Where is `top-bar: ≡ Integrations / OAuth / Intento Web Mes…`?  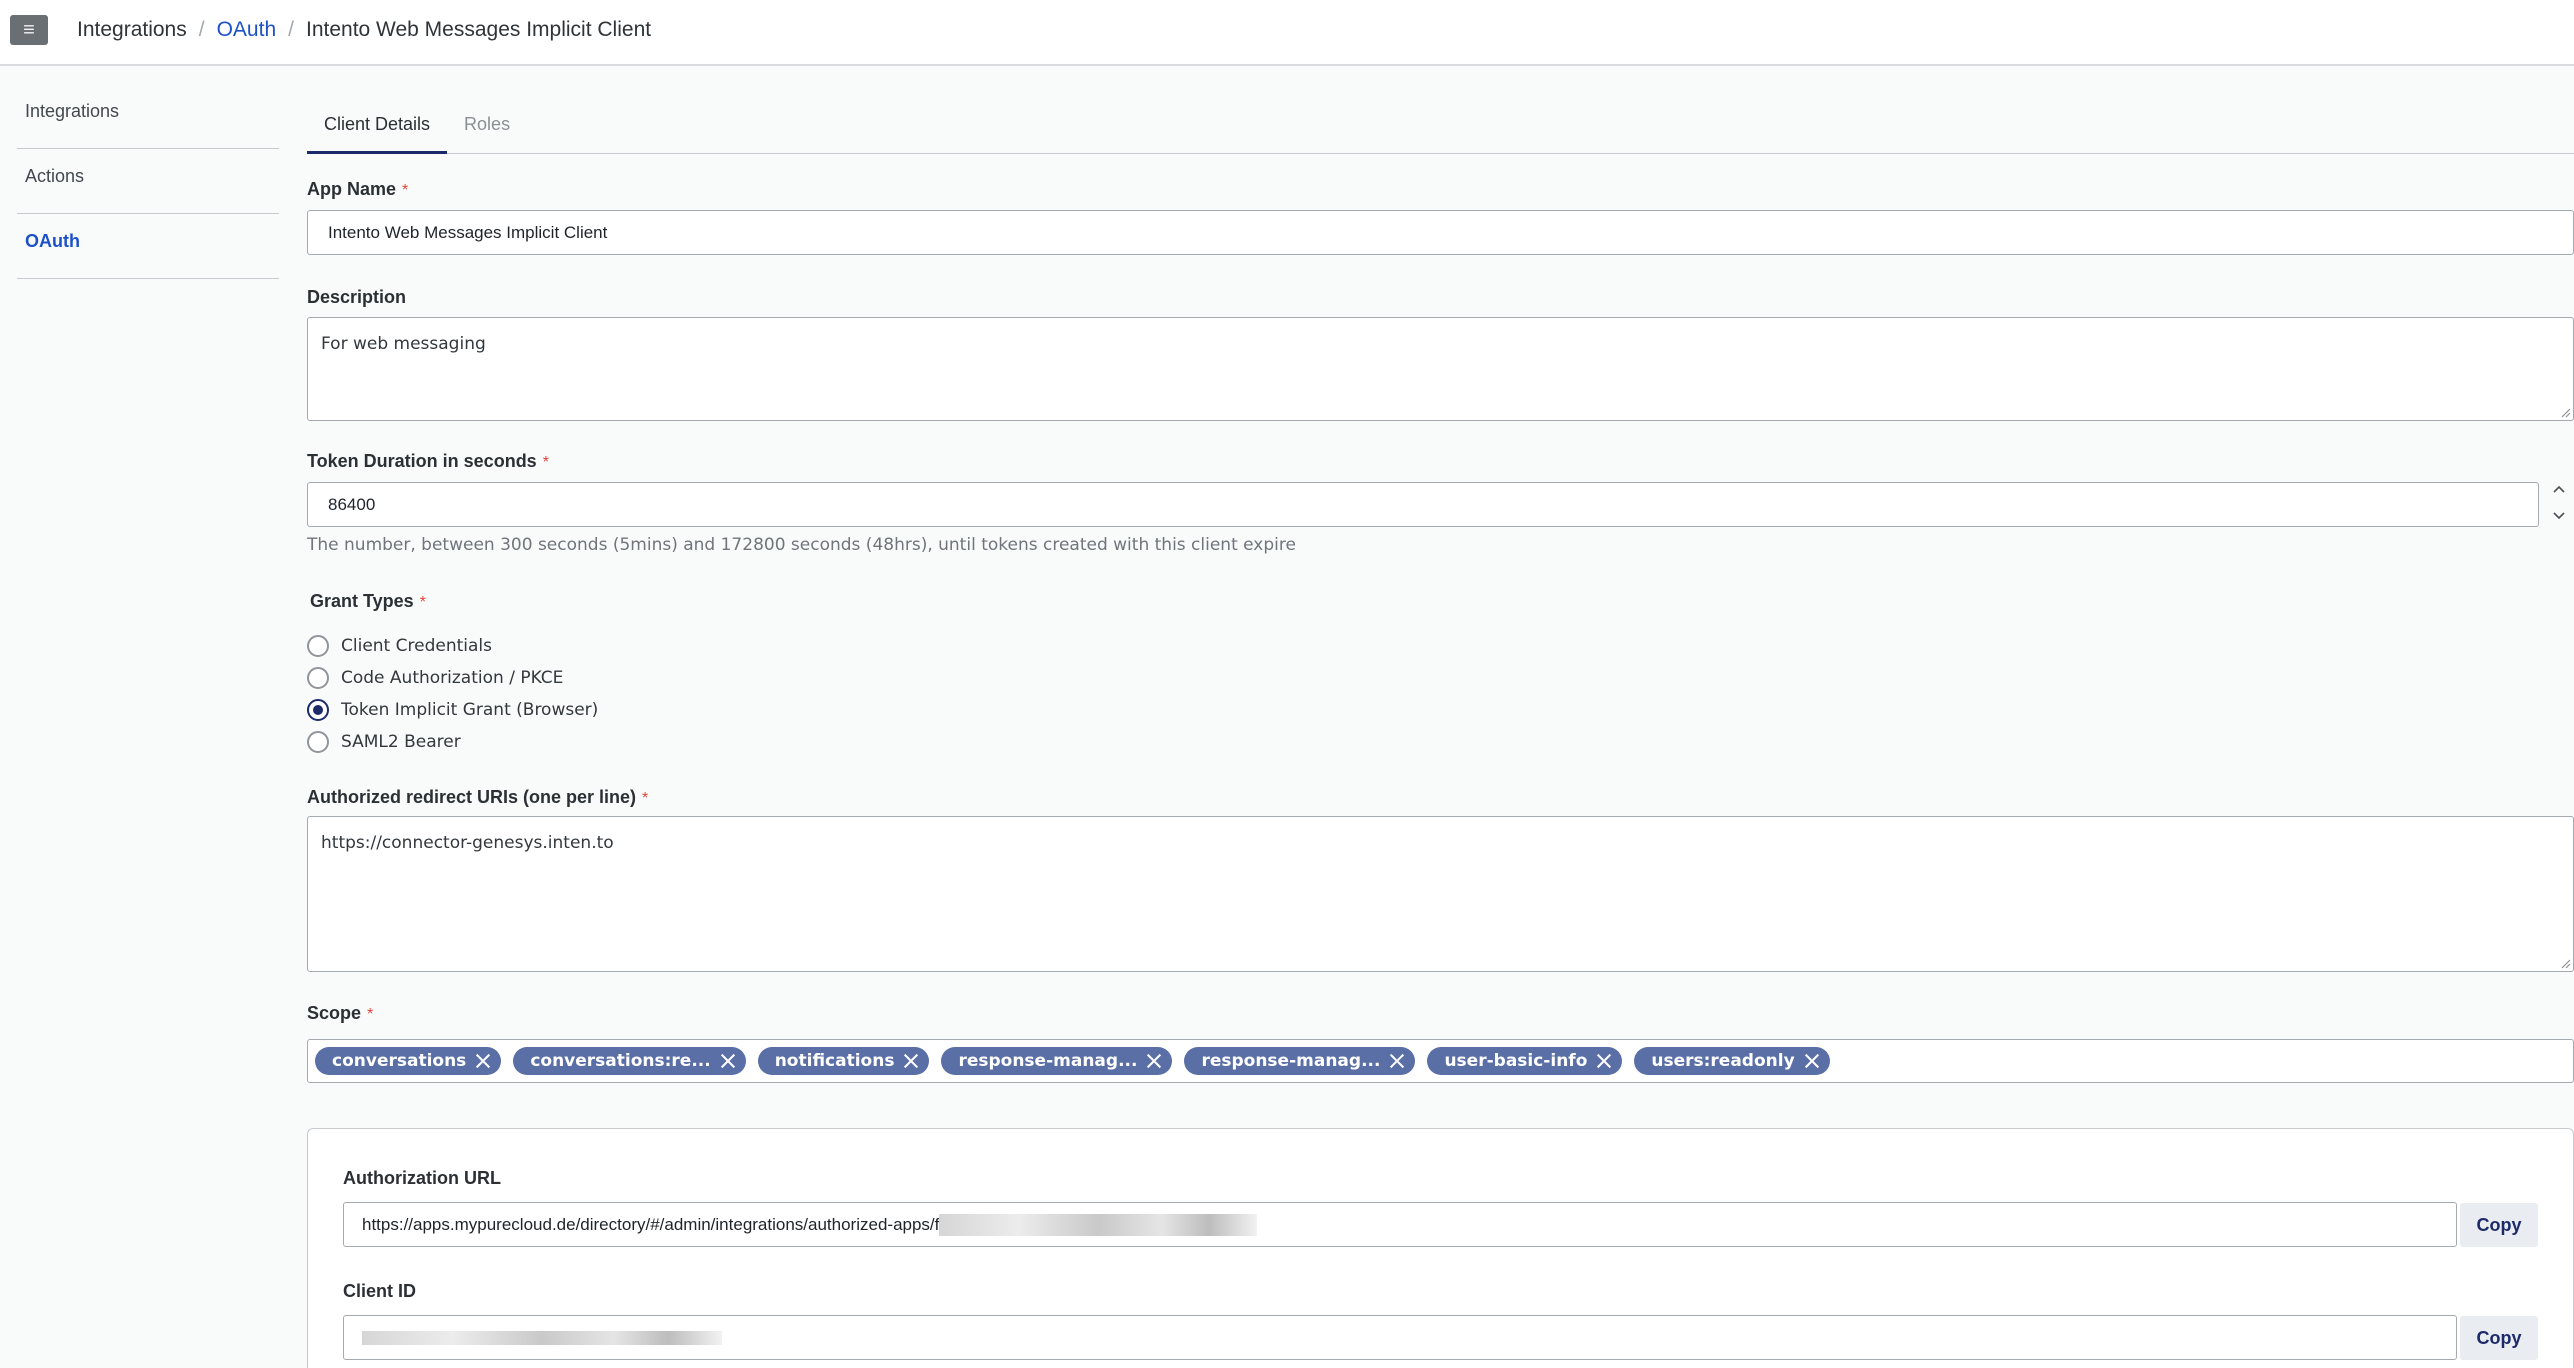 top-bar: ≡ Integrations / OAuth / Intento Web Mes… is located at coordinates (1287, 33).